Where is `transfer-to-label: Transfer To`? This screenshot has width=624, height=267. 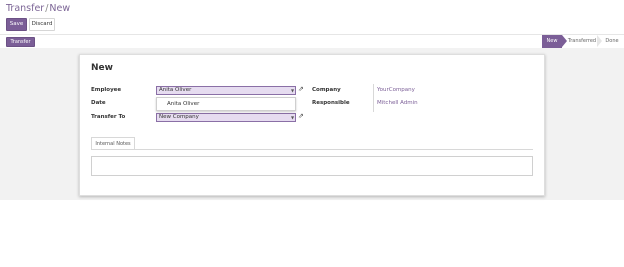
transfer-to-label: Transfer To is located at coordinates (108, 117).